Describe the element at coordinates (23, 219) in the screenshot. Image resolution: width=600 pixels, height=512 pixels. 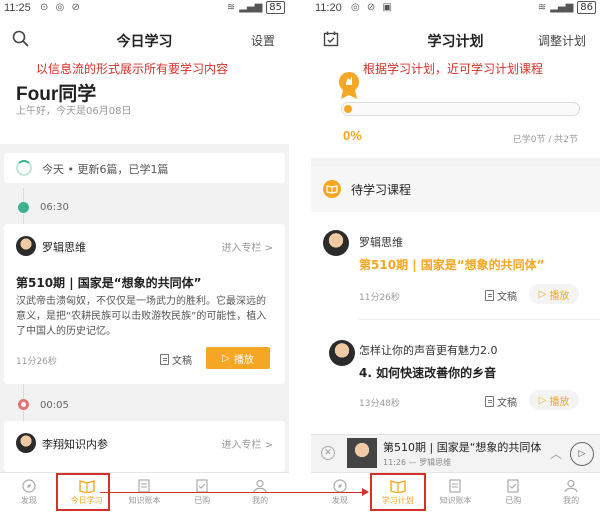
I see `timeline-line` at that location.